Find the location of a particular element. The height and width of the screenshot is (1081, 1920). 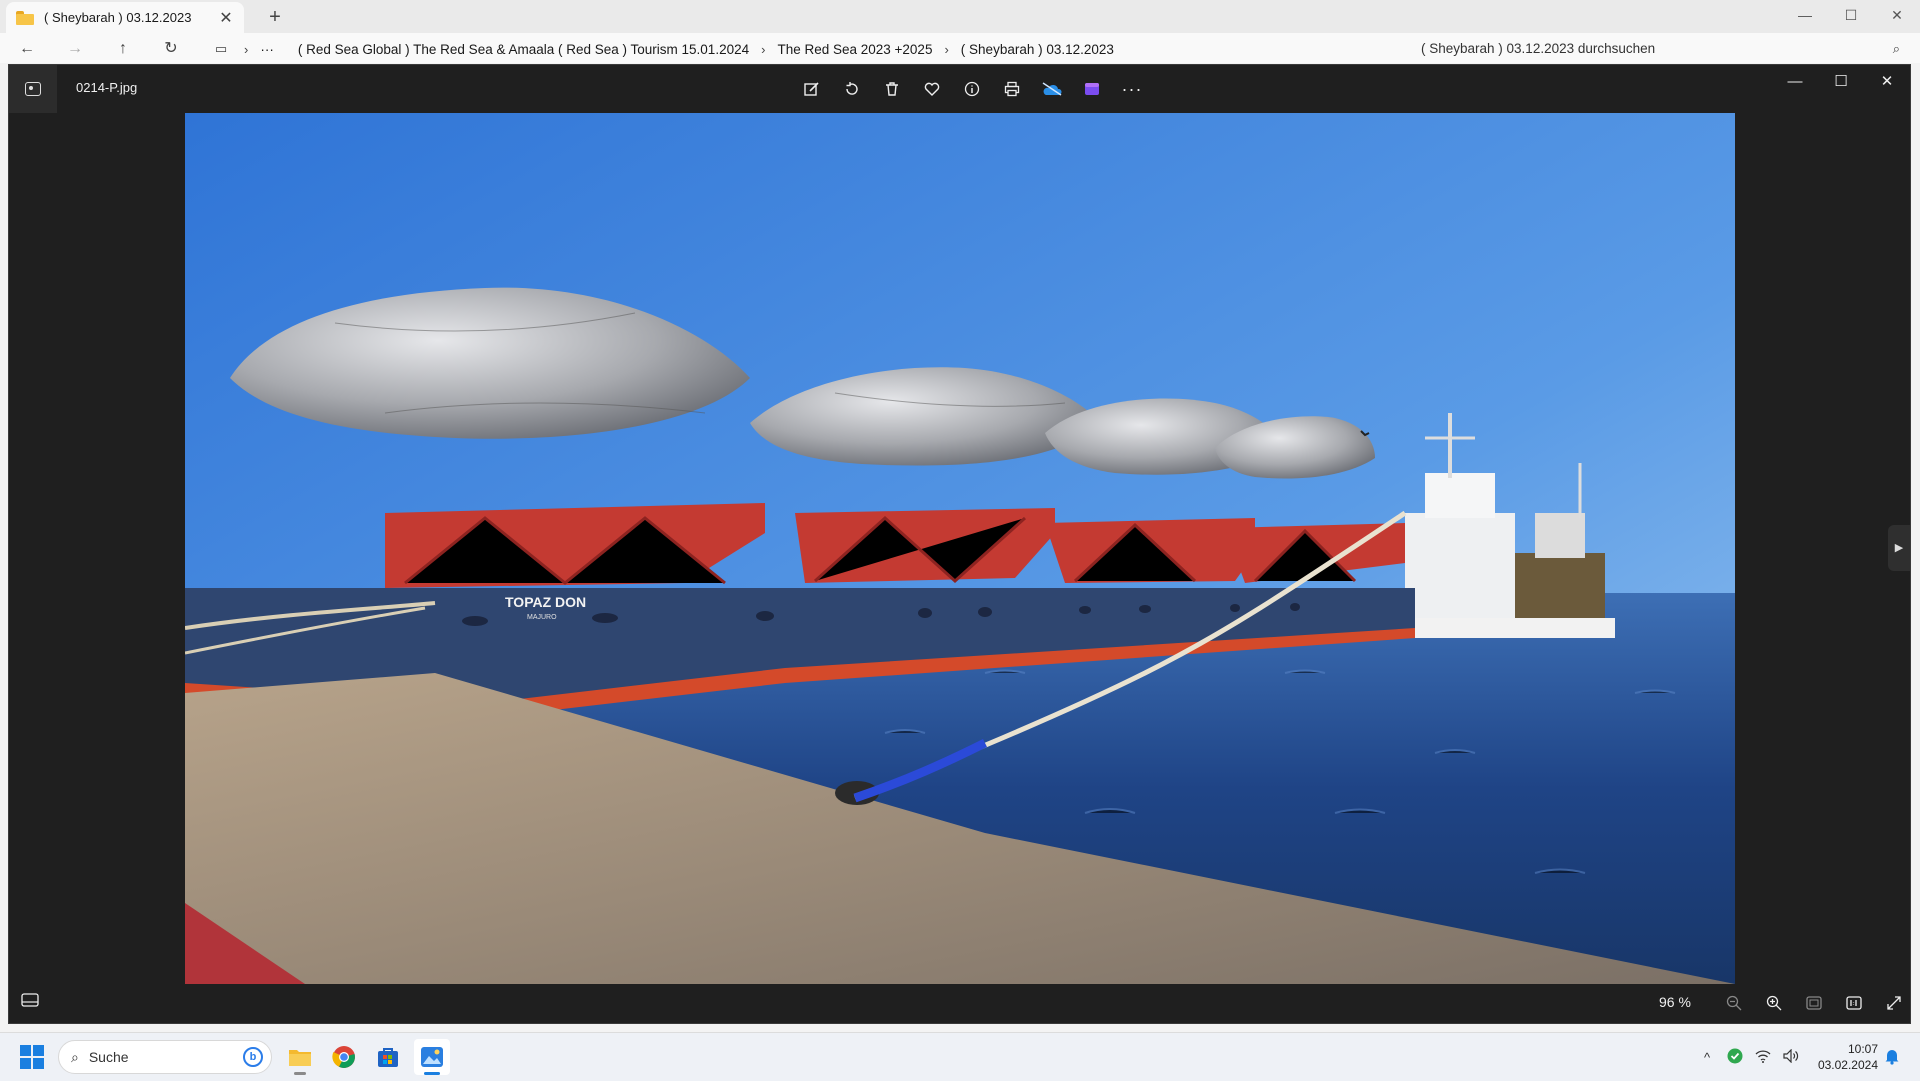

back-arrow-icon: ← is located at coordinates (27, 49).